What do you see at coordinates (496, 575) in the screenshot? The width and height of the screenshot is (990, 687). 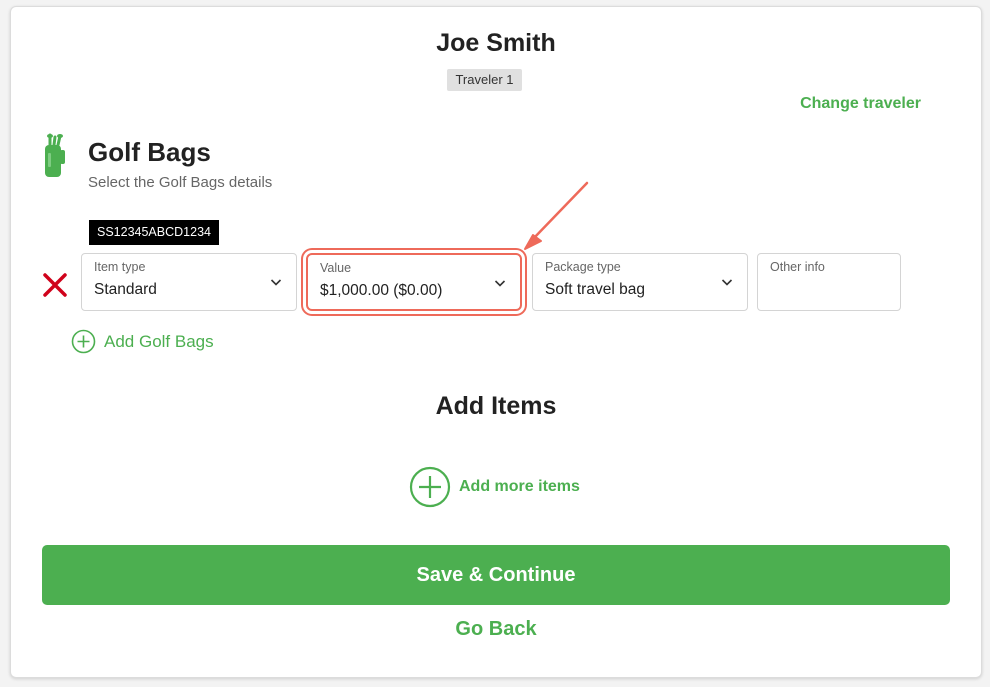 I see `save-continue-button: Save & Continue` at bounding box center [496, 575].